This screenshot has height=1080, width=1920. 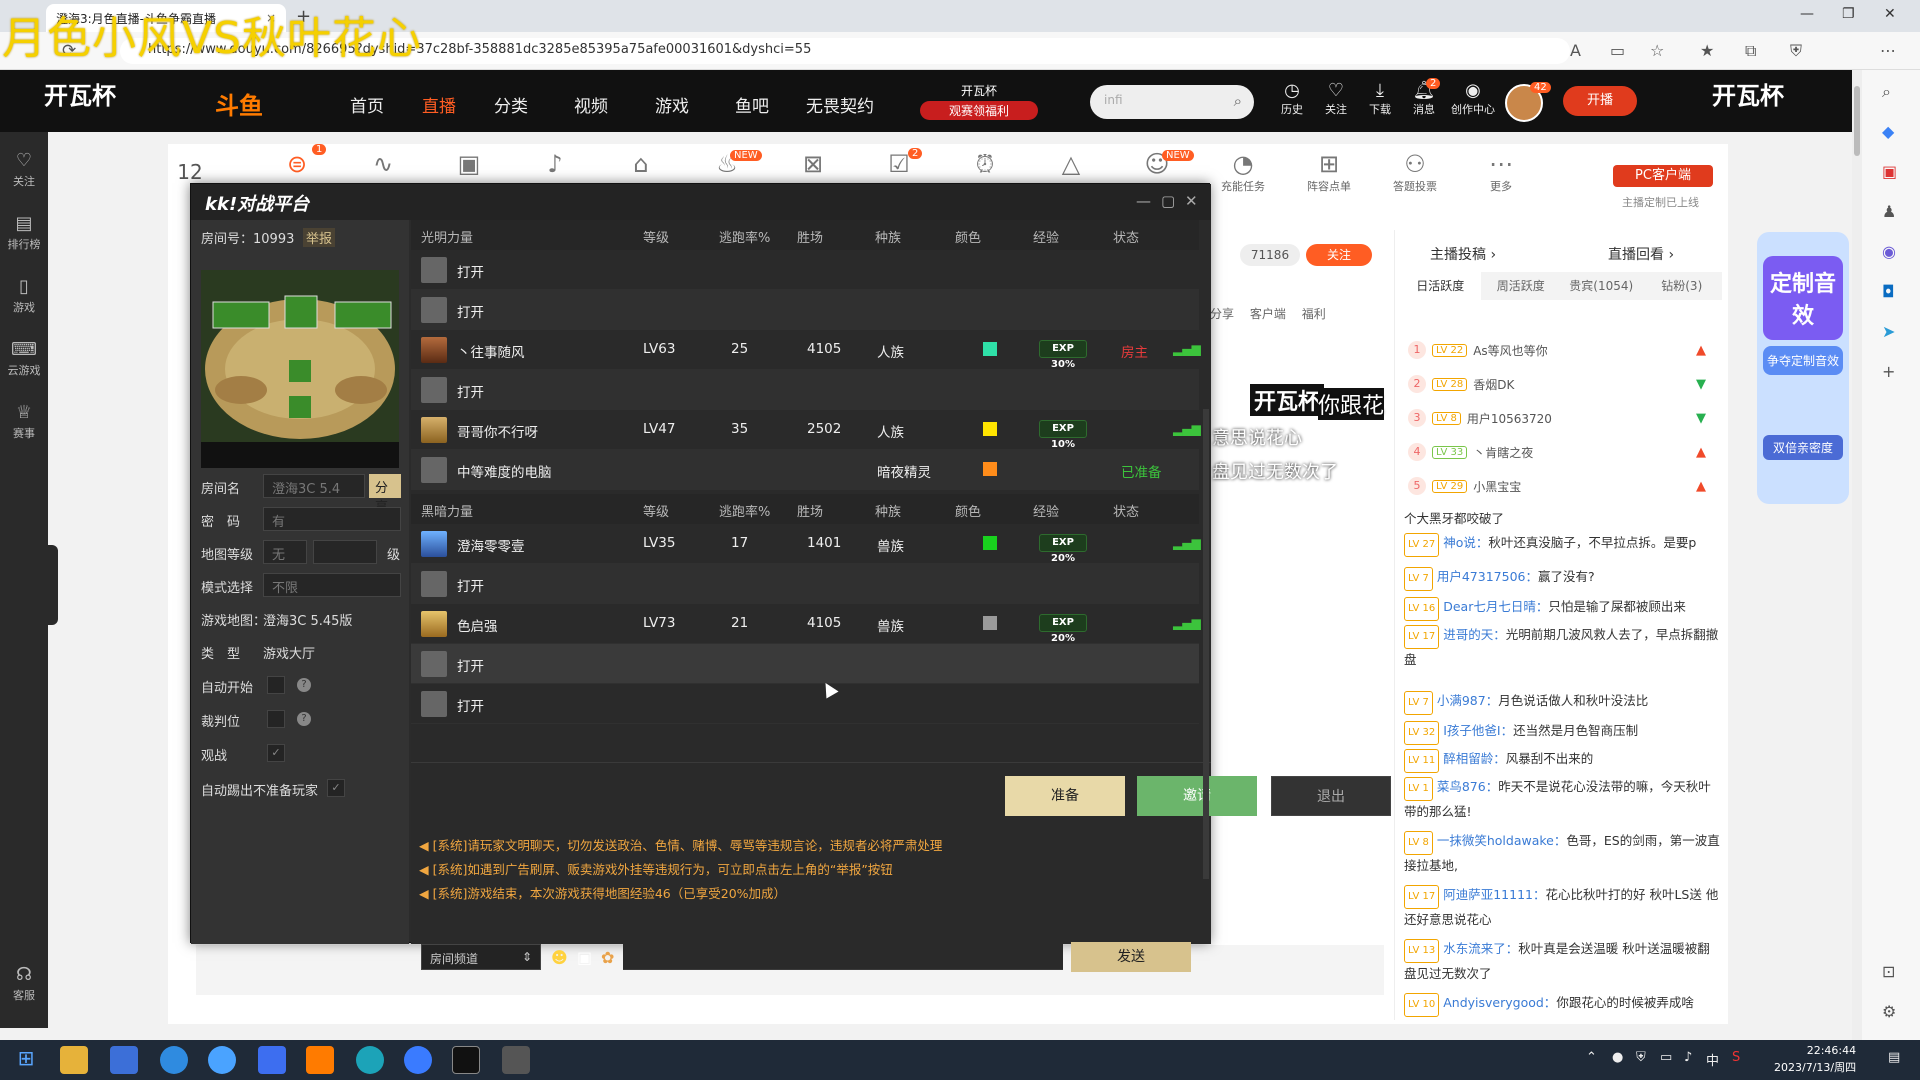 I want to click on auto-kick-checkbox: ✓, so click(x=336, y=788).